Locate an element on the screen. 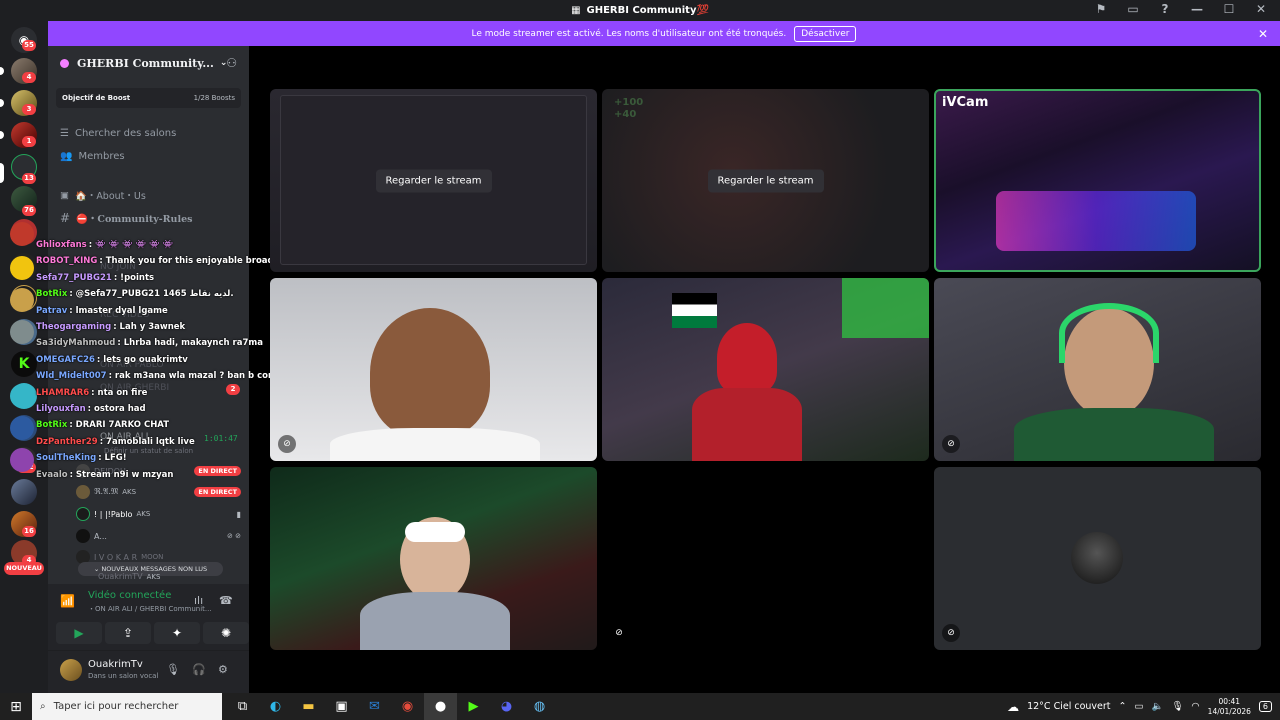 Image resolution: width=1280 pixels, height=720 pixels. user-status: Dans un salon vocal is located at coordinates (123, 676).